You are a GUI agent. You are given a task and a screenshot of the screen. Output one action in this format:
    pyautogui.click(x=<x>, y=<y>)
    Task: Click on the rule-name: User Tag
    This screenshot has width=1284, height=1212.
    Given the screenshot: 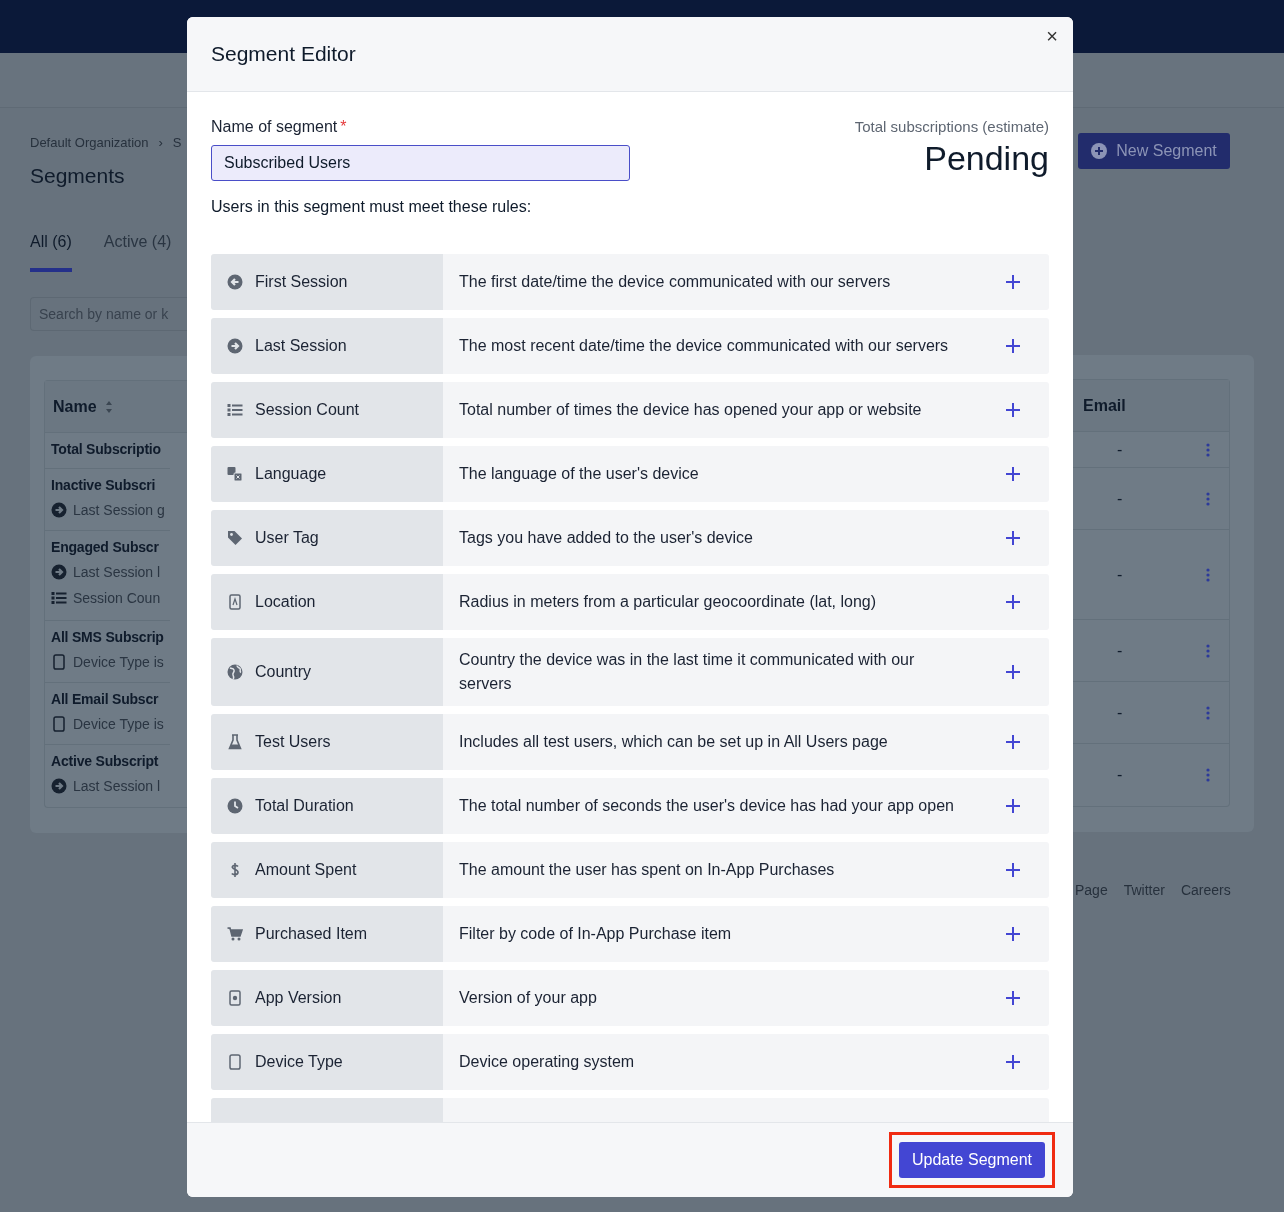 What is the action you would take?
    pyautogui.click(x=287, y=538)
    